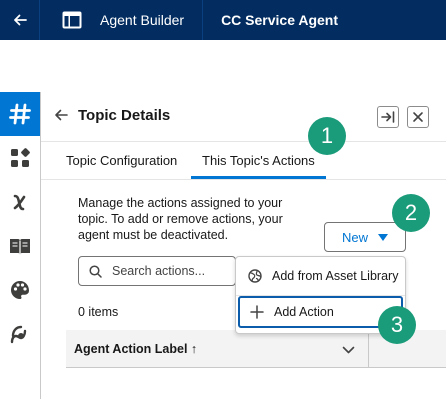 This screenshot has width=446, height=399. I want to click on menu-item-label: Add Action, so click(304, 312).